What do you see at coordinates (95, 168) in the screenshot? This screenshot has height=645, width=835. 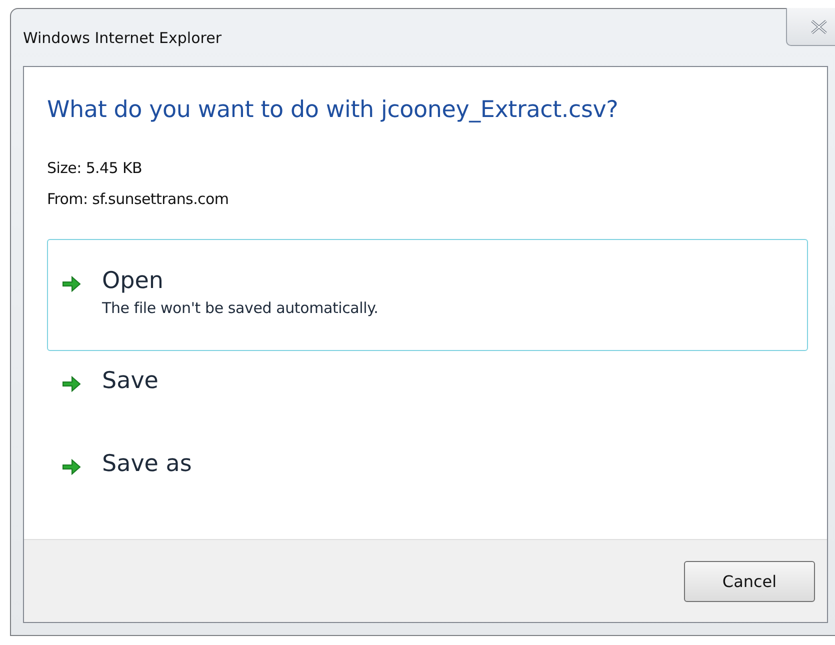 I see `file-detail: Size: 5.45 KB` at bounding box center [95, 168].